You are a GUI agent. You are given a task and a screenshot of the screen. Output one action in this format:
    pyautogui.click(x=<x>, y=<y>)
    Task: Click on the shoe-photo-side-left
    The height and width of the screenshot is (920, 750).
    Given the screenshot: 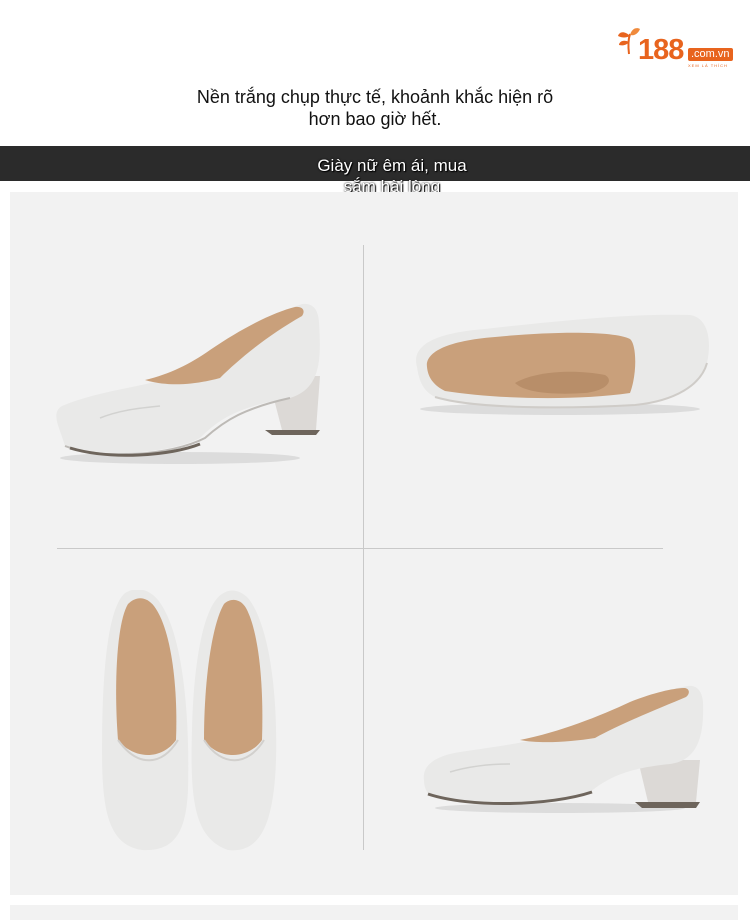 What is the action you would take?
    pyautogui.click(x=185, y=385)
    